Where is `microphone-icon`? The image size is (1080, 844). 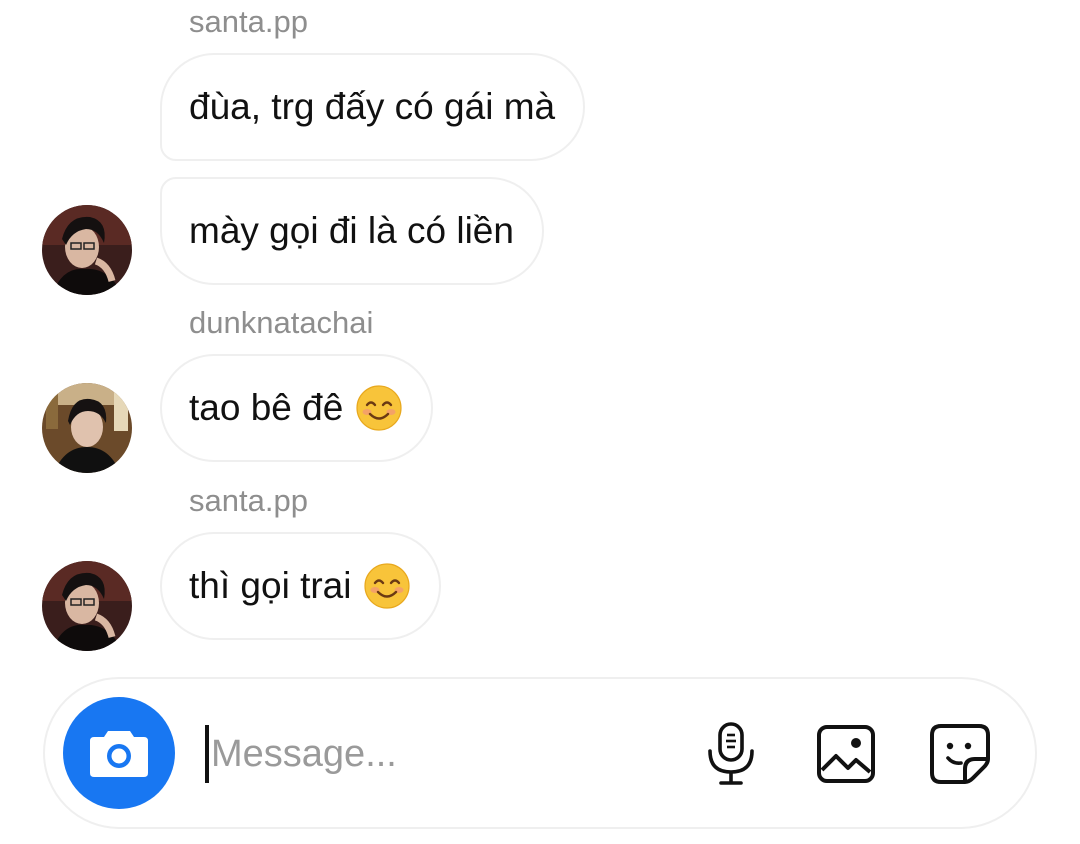
microphone-icon is located at coordinates (731, 753).